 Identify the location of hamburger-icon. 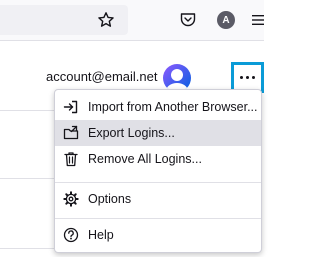
(258, 20).